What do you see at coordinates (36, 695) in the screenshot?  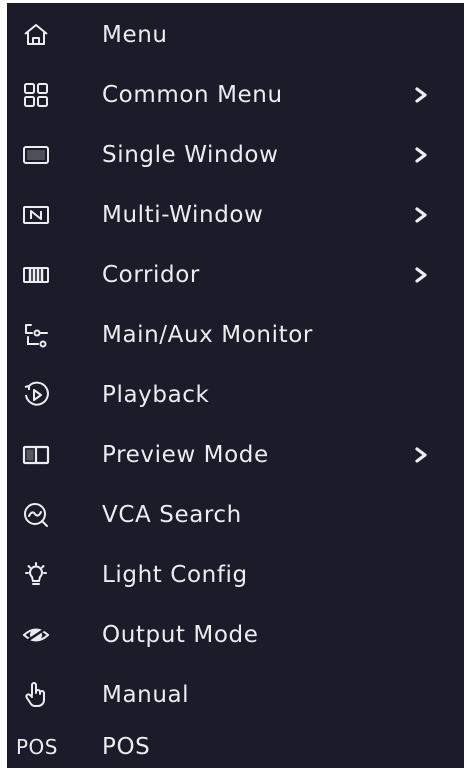 I see `hand-icon` at bounding box center [36, 695].